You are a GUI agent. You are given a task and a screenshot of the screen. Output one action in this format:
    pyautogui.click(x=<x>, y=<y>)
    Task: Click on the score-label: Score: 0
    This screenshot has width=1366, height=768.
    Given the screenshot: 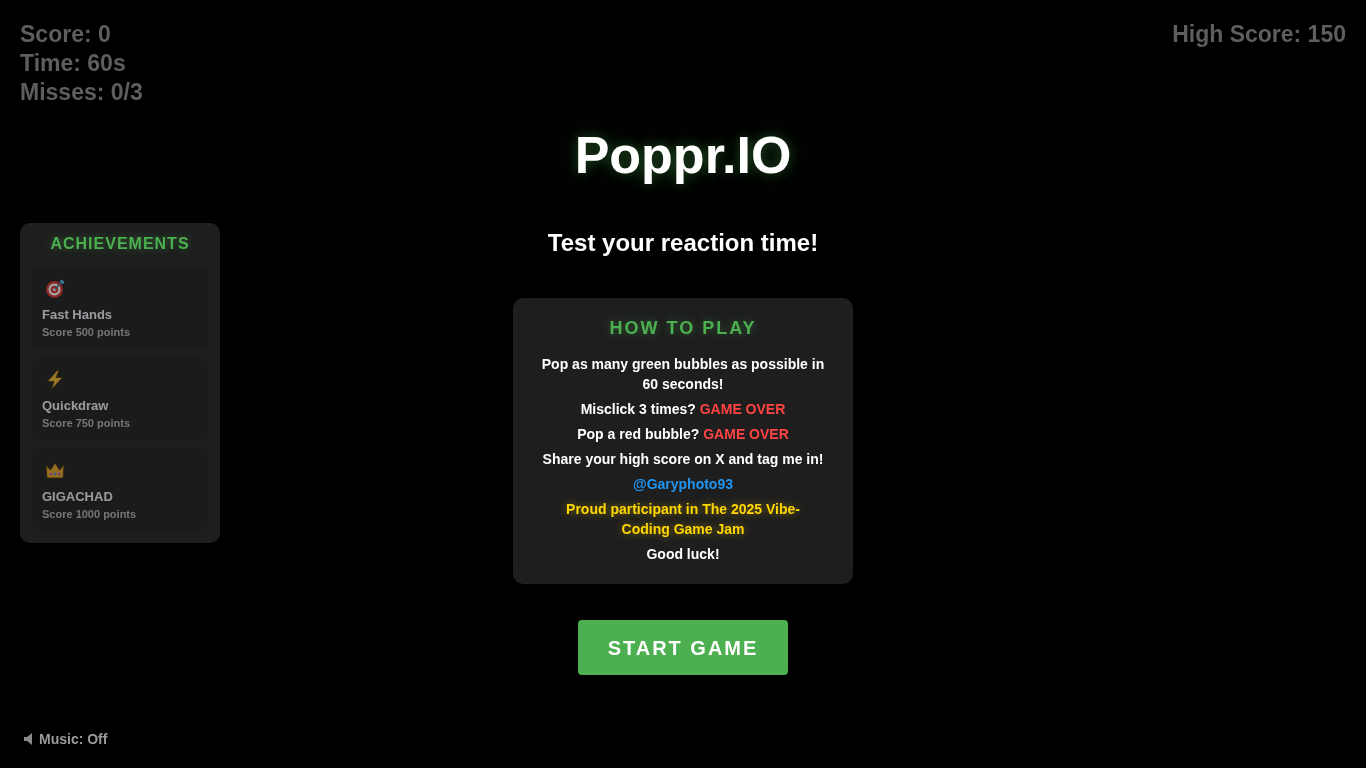 What is the action you would take?
    pyautogui.click(x=65, y=34)
    